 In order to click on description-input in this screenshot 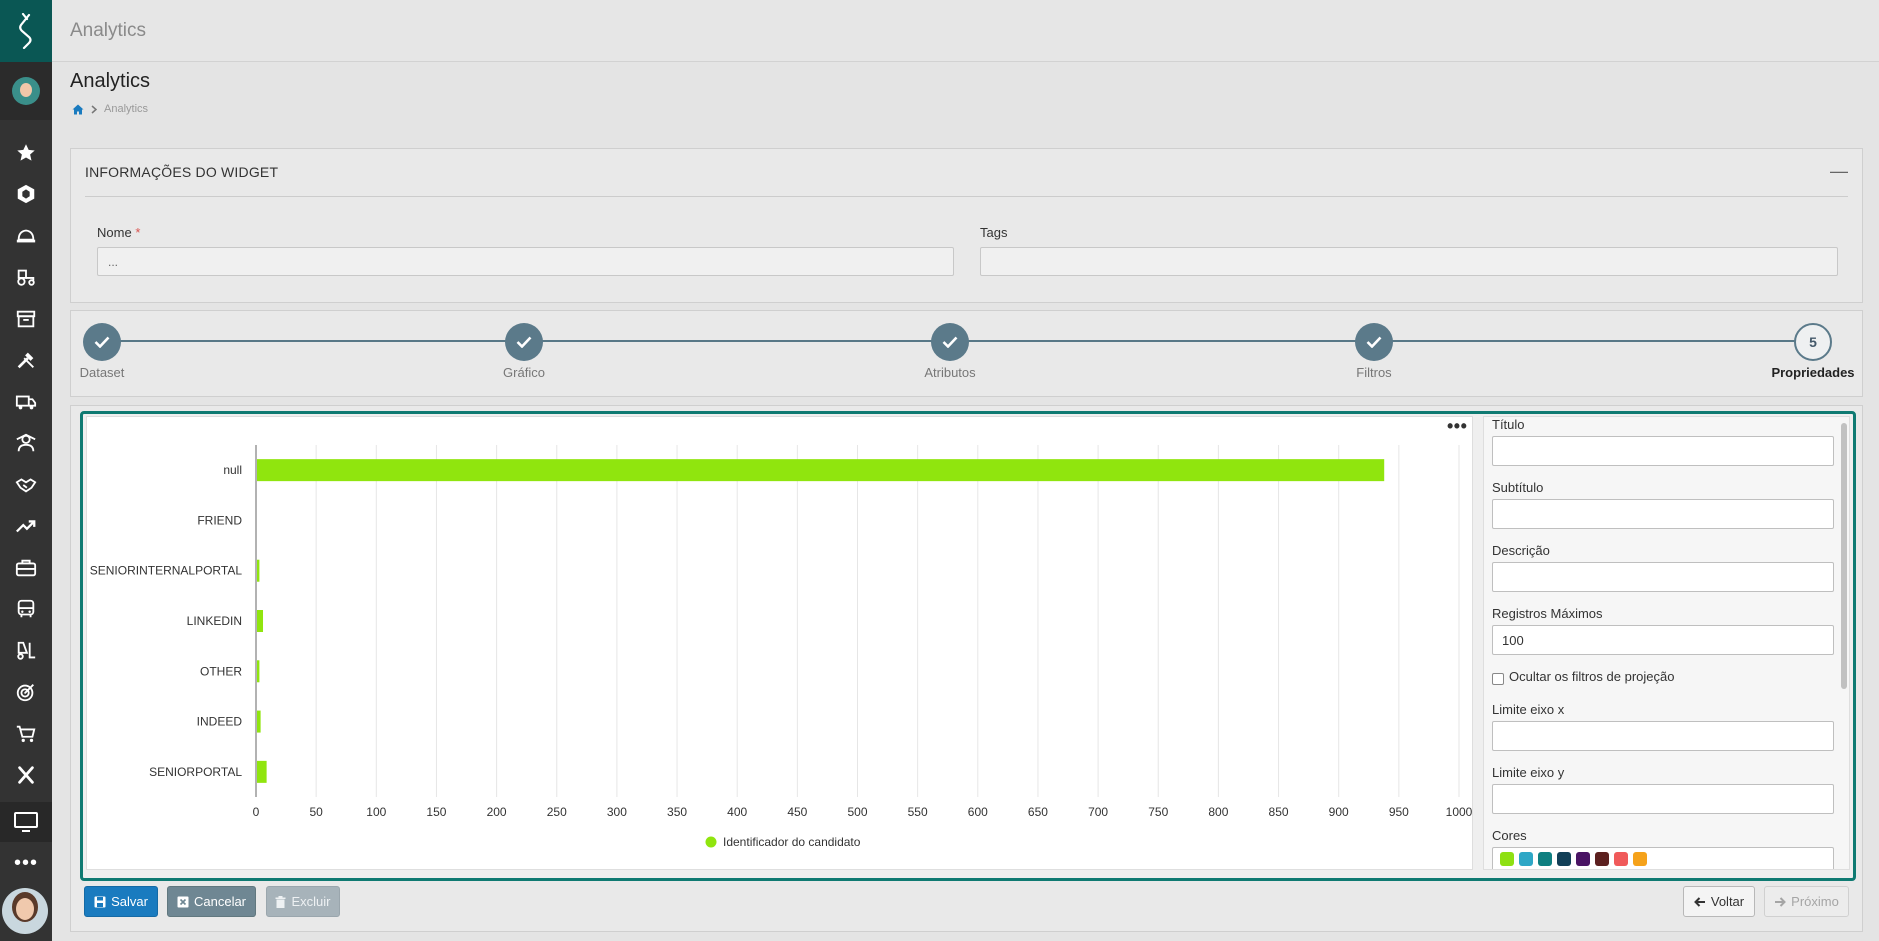, I will do `click(1663, 577)`.